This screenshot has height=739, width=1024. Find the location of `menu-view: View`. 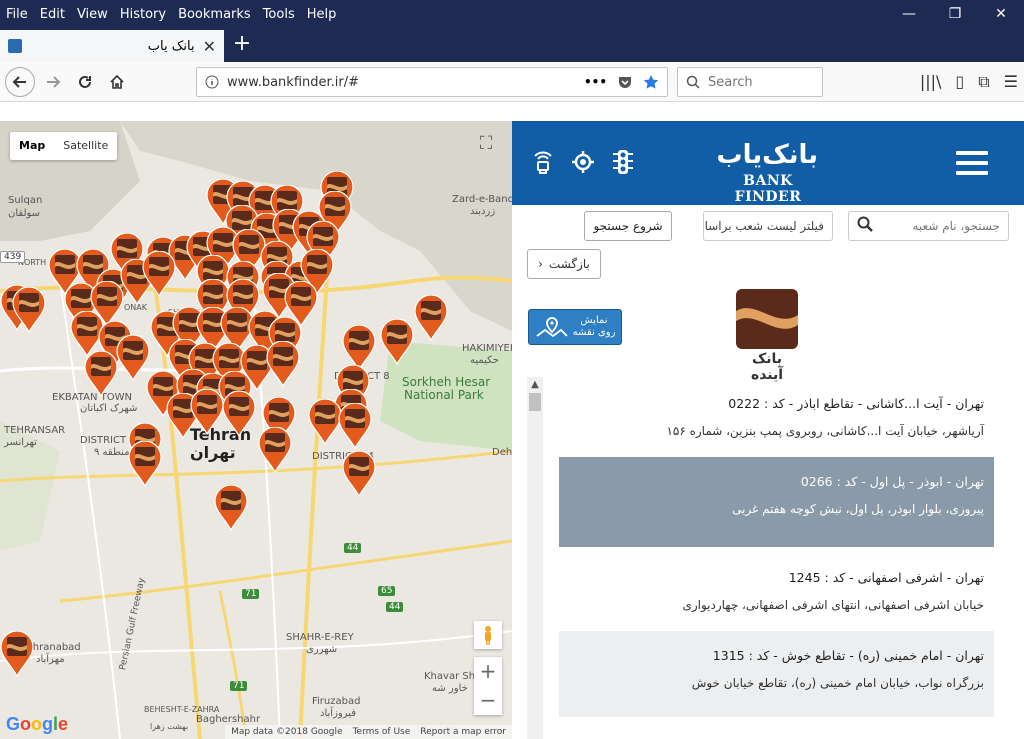

menu-view: View is located at coordinates (92, 14).